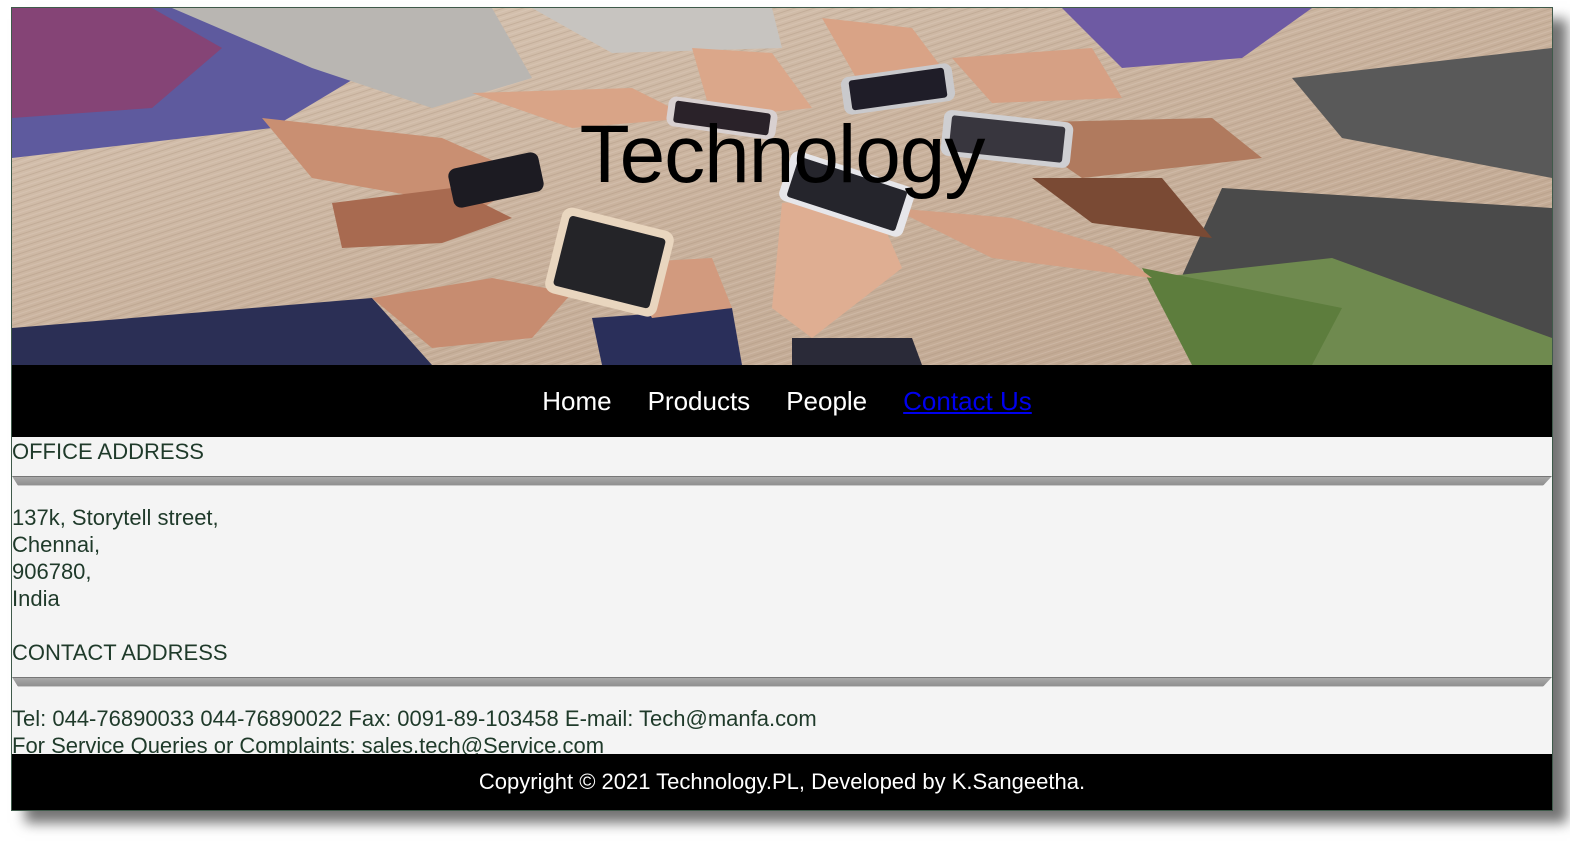 This screenshot has width=1570, height=845. What do you see at coordinates (120, 652) in the screenshot?
I see `contact-address-heading: CONTACT ADDRESS` at bounding box center [120, 652].